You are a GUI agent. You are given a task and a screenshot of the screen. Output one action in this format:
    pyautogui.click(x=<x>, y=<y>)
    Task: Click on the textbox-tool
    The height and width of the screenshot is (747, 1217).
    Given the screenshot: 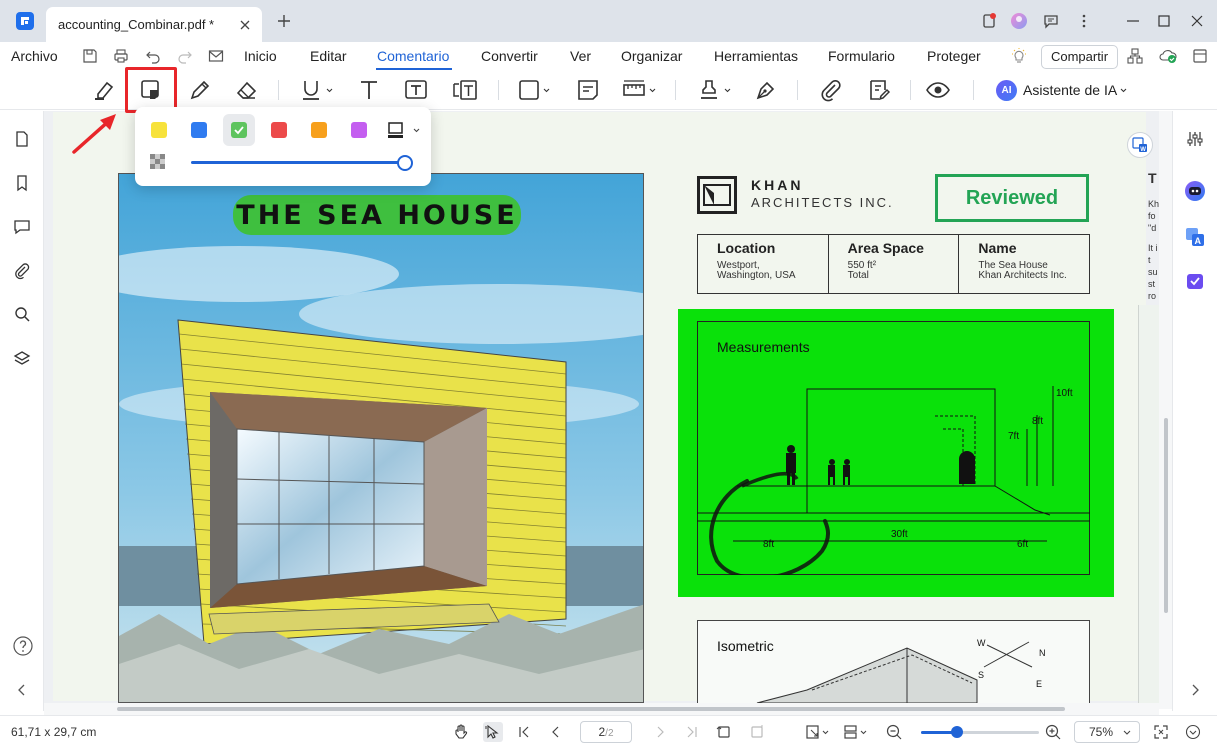 What is the action you would take?
    pyautogui.click(x=416, y=90)
    